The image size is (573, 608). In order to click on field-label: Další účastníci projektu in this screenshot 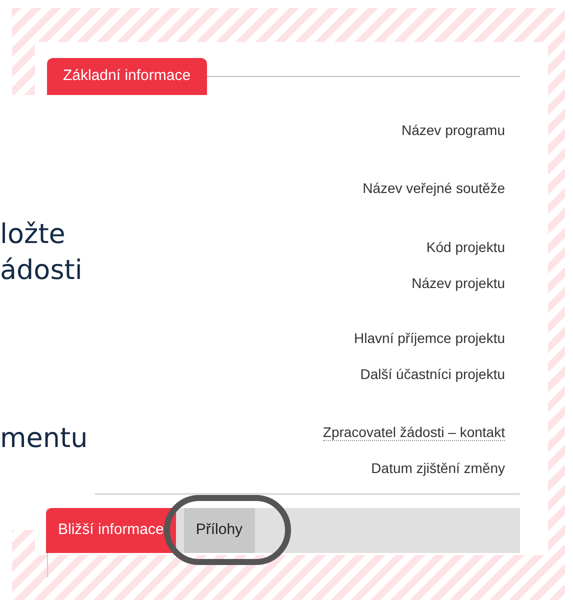, I will do `click(432, 374)`.